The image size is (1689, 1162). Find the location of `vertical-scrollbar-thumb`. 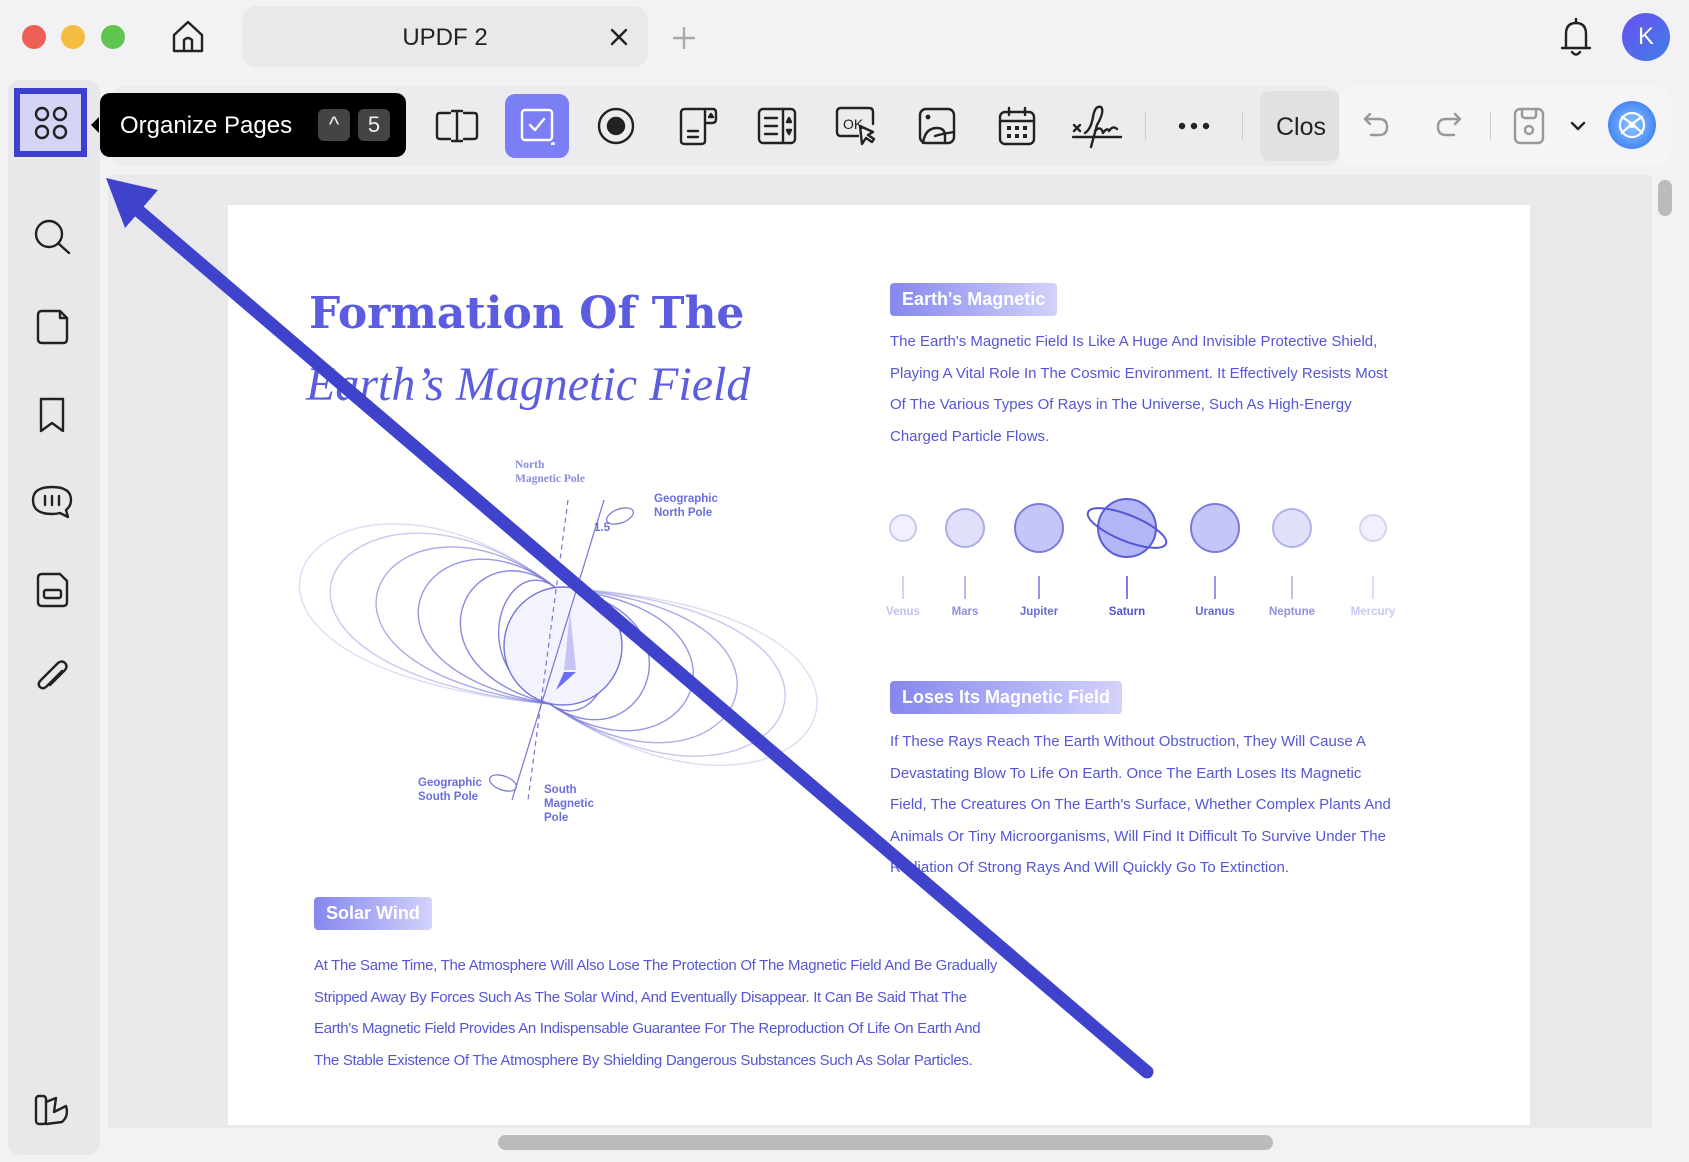

vertical-scrollbar-thumb is located at coordinates (1665, 198).